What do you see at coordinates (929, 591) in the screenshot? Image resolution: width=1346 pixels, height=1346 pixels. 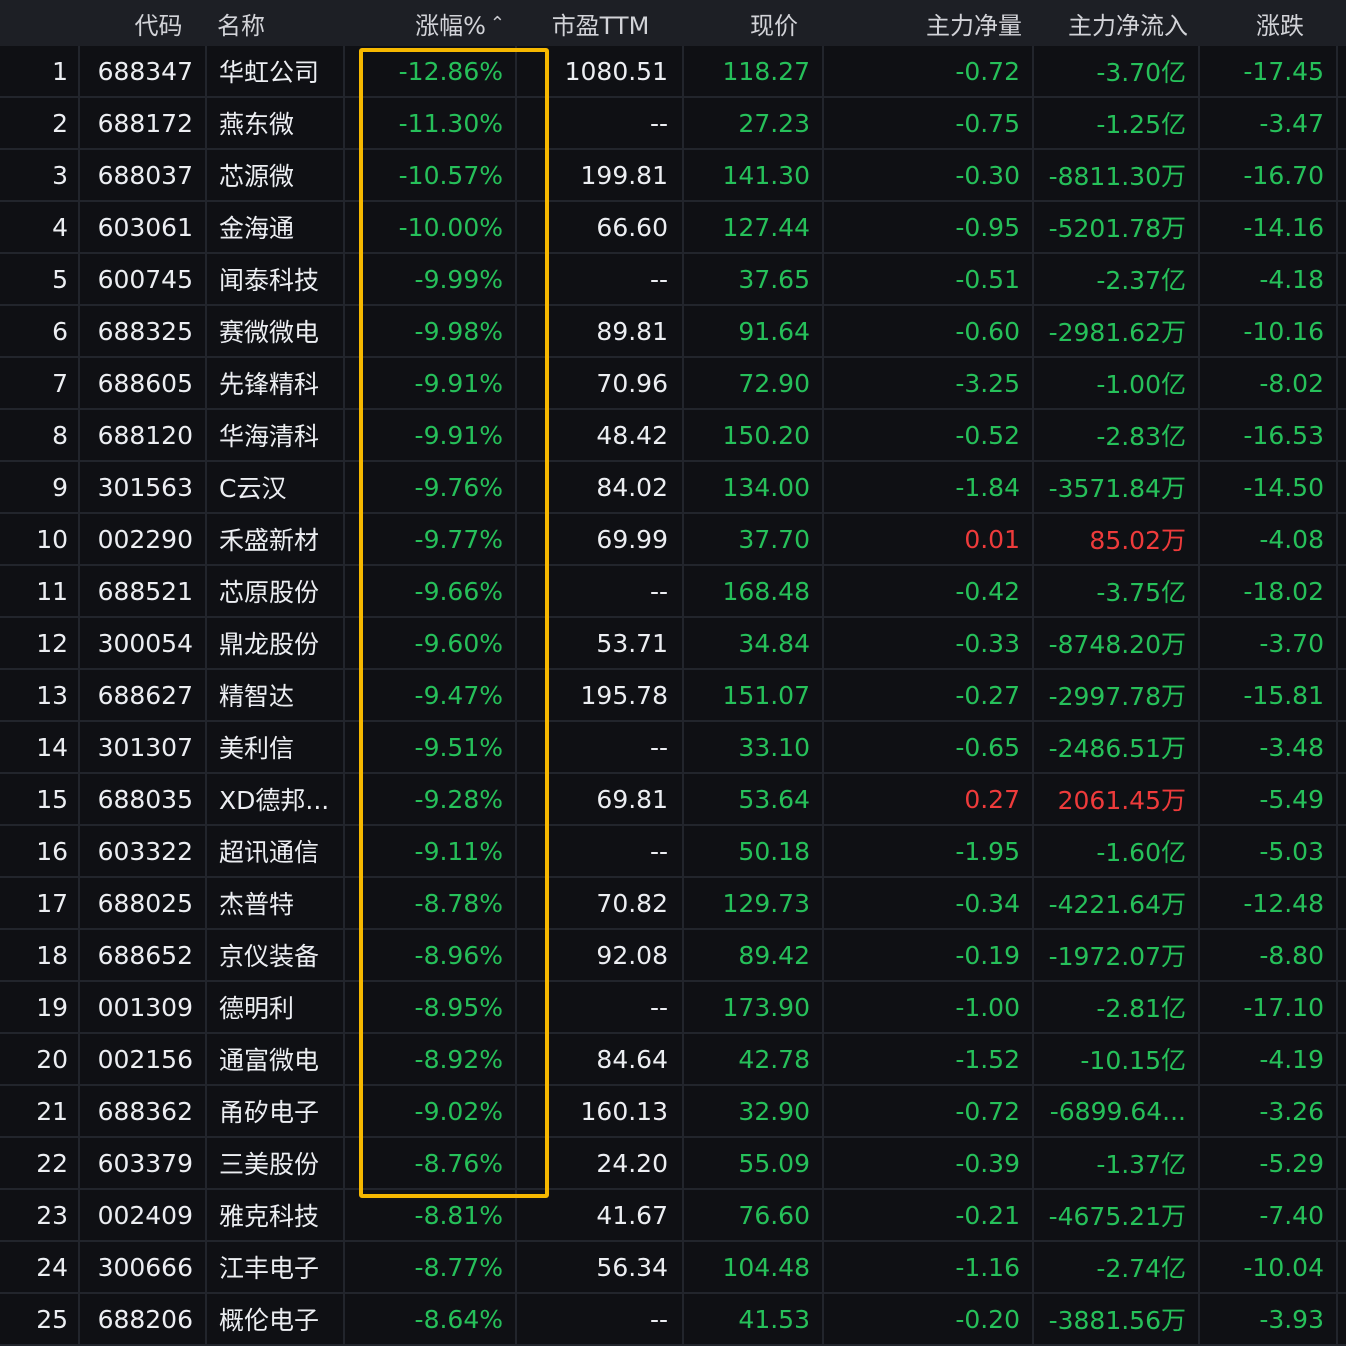 I see `row-net-volume: -0.42` at bounding box center [929, 591].